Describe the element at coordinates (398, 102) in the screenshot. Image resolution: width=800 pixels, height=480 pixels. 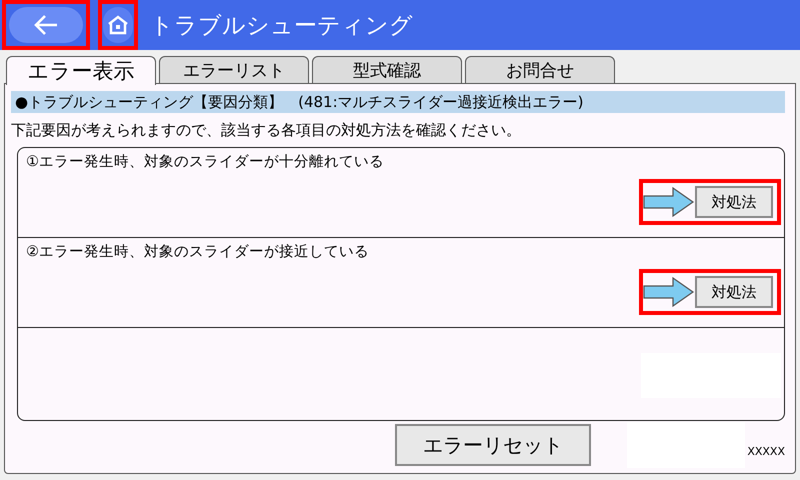
I see `section-title: ●トラブルシューティング【要因分類】 (481:マルチスライダー過接近検出エラー)` at that location.